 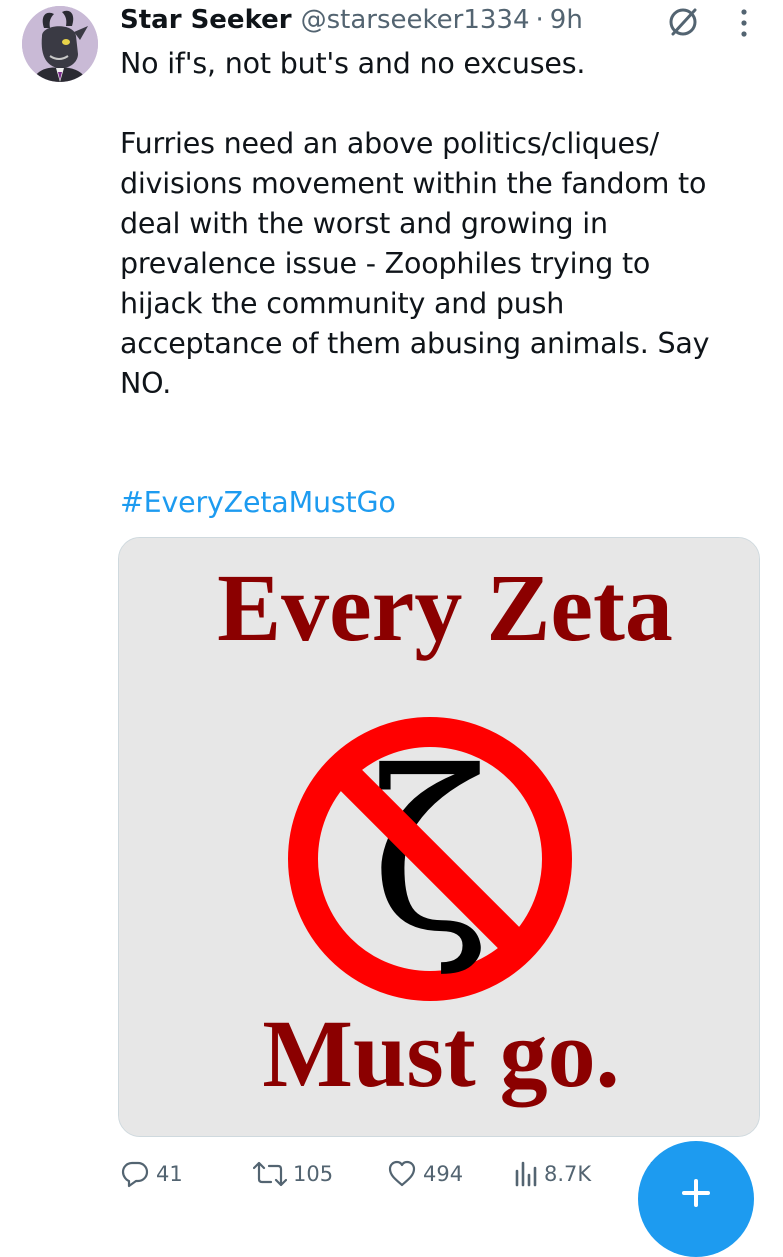 I want to click on hashtag-link: #EveryZetaMustGo, so click(x=258, y=503).